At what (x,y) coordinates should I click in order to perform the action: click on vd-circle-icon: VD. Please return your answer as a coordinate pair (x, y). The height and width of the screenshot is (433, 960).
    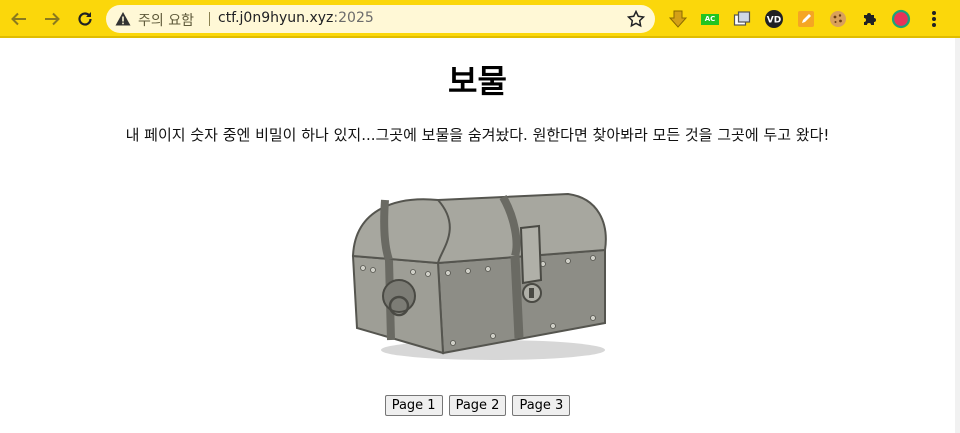
    Looking at the image, I should click on (774, 19).